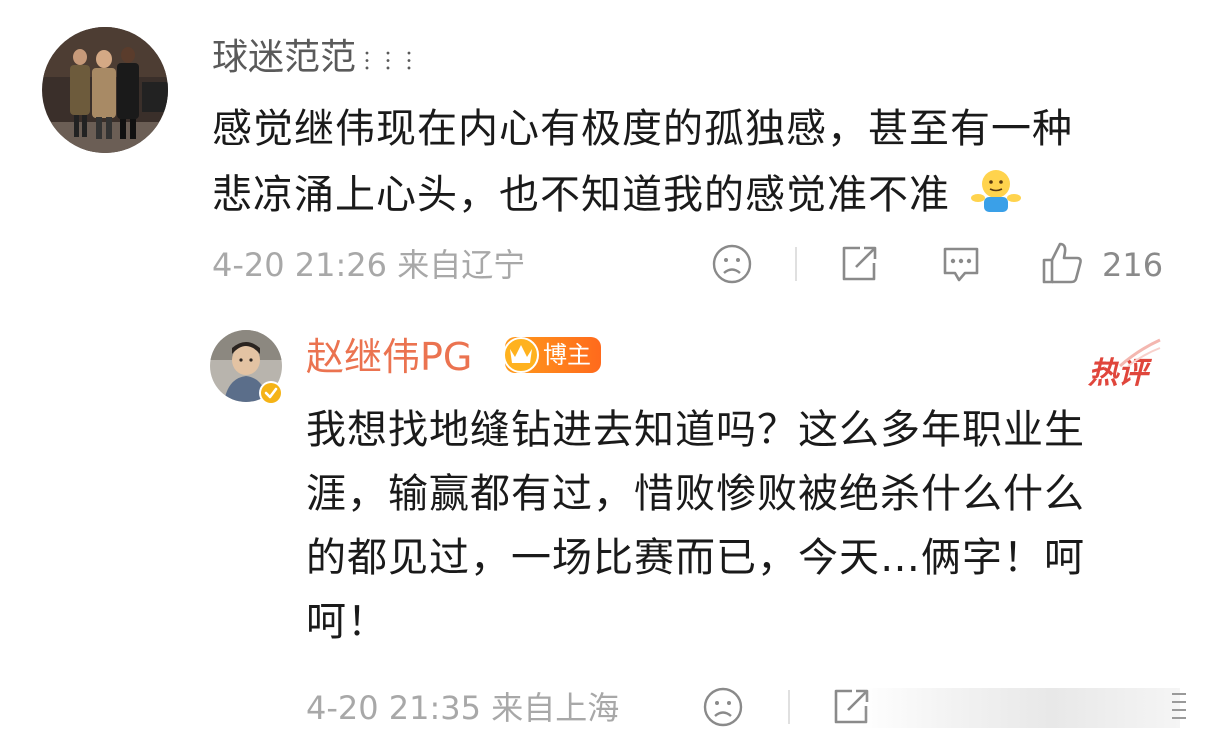  What do you see at coordinates (105, 90) in the screenshot?
I see `commenter-avatar` at bounding box center [105, 90].